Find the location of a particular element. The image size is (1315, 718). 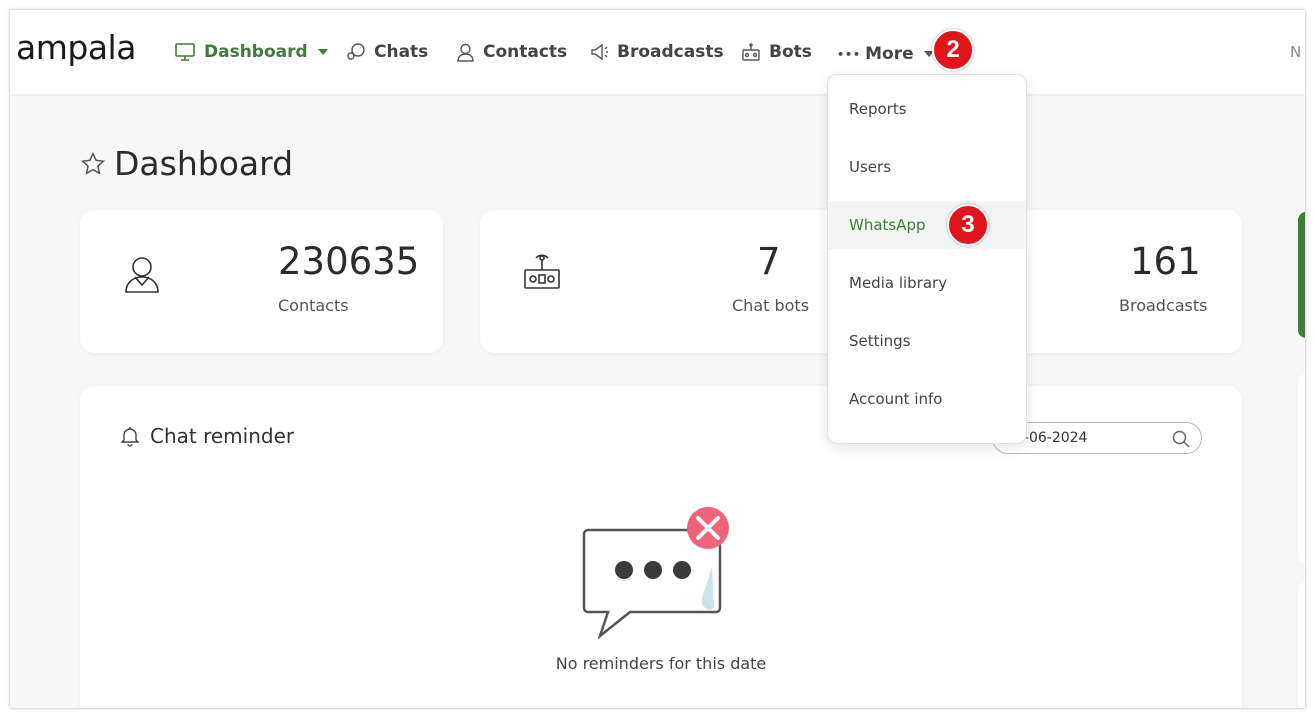

nav-broadcasts: Broadcasts is located at coordinates (656, 52).